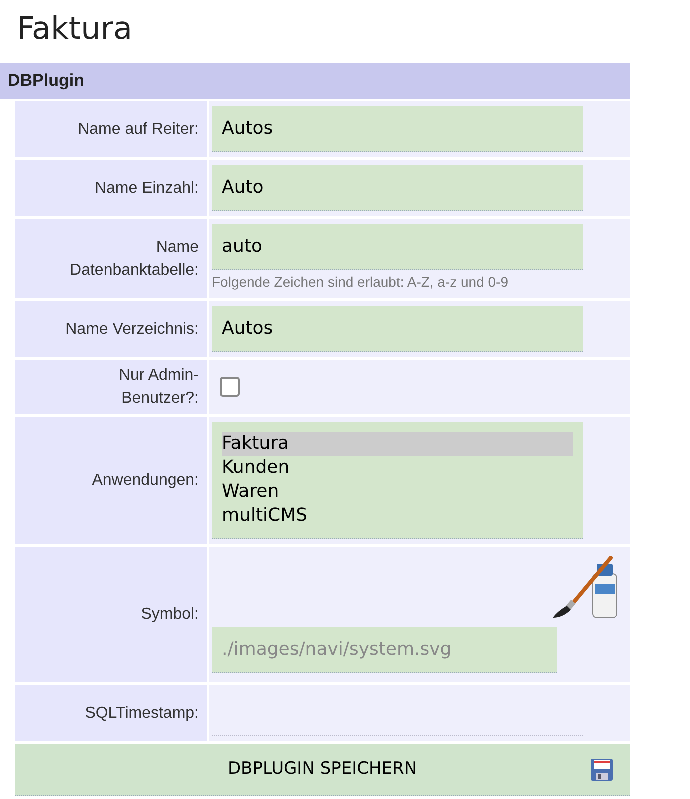 This screenshot has height=799, width=690. I want to click on label-cell: Symbol:, so click(111, 614).